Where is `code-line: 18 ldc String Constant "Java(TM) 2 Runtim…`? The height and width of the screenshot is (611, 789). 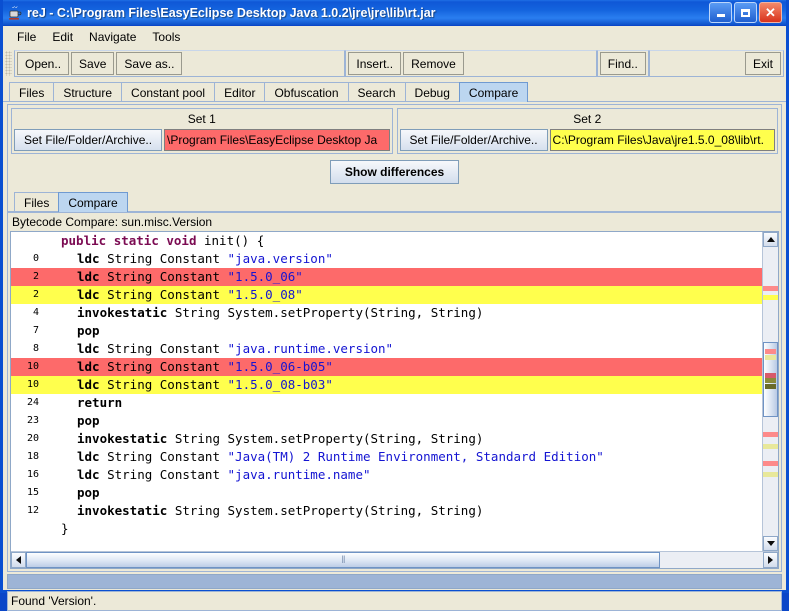
code-line: 18 ldc String Constant "Java(TM) 2 Runtim… is located at coordinates (386, 457).